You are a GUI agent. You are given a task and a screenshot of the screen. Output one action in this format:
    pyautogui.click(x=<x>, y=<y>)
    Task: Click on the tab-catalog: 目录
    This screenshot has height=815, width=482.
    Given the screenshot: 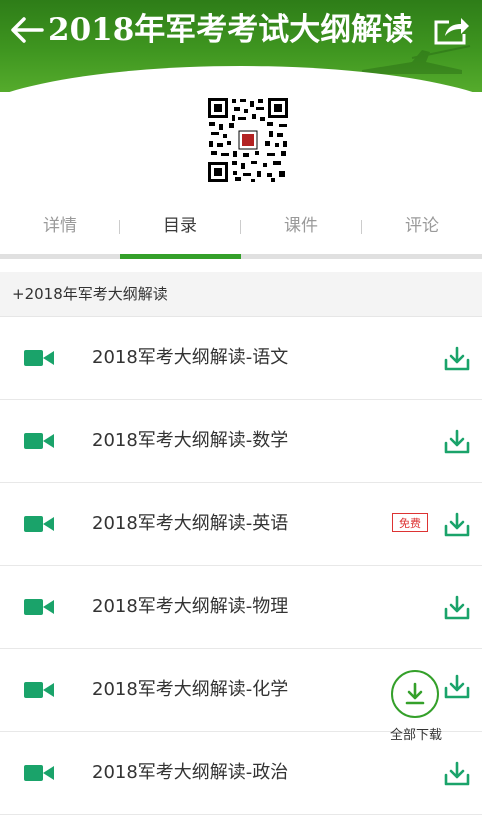 What is the action you would take?
    pyautogui.click(x=180, y=226)
    